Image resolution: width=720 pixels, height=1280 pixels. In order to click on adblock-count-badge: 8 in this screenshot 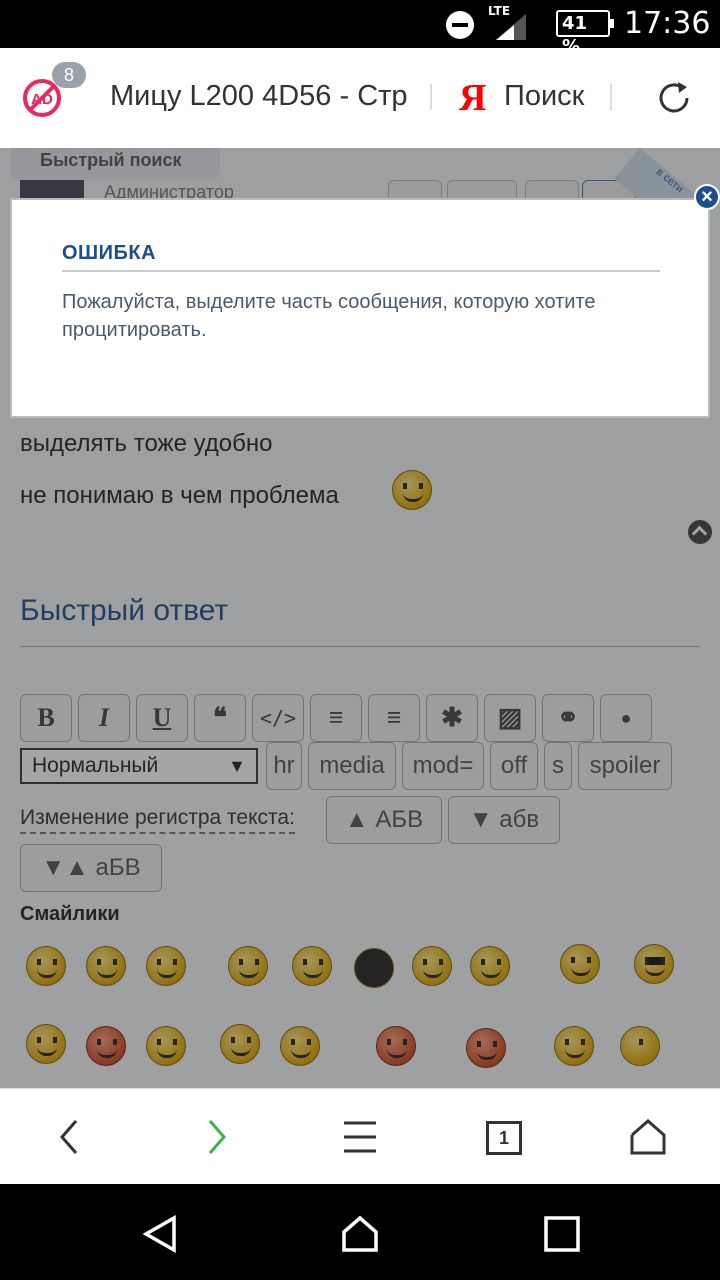, I will do `click(69, 75)`.